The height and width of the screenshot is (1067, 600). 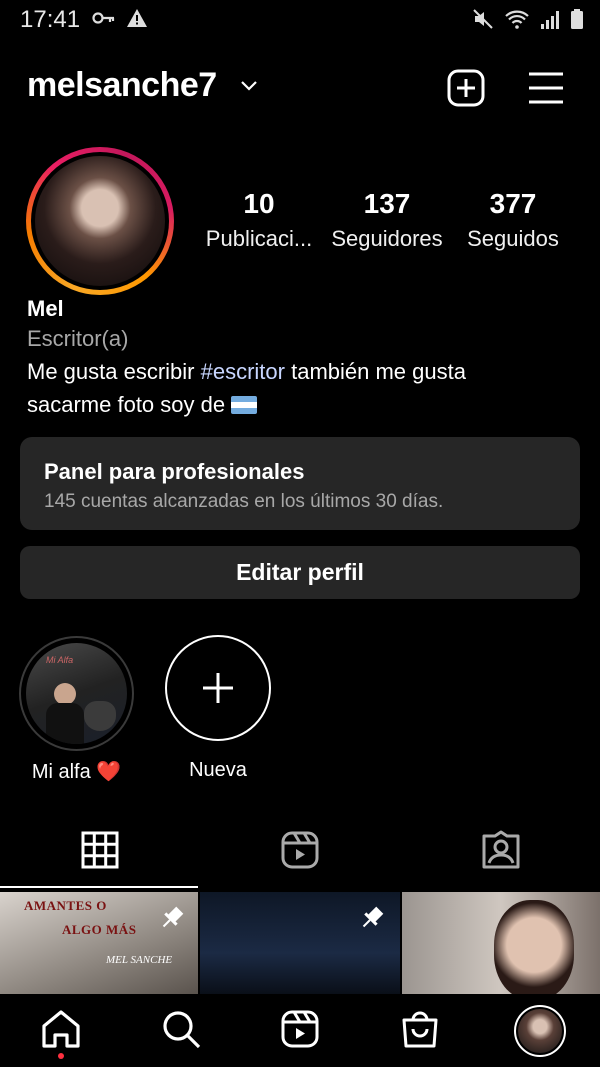 I want to click on highlight-mi-alfa-label: Mi alfa ❤️, so click(x=76, y=772).